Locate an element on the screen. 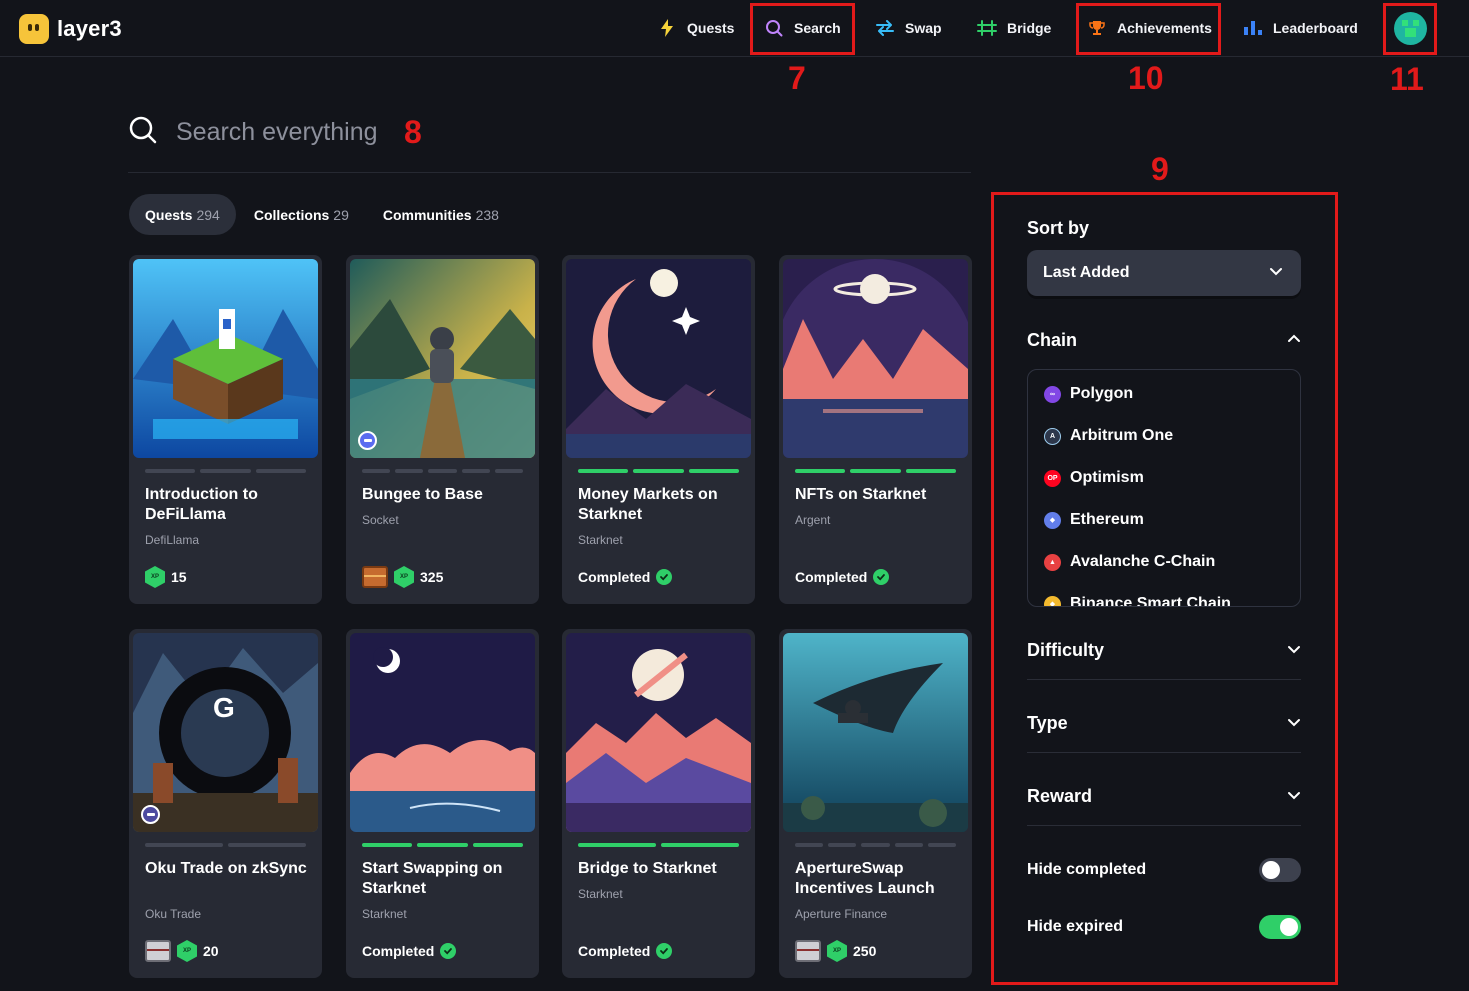 This screenshot has height=991, width=1469. quest-image: G is located at coordinates (225, 732).